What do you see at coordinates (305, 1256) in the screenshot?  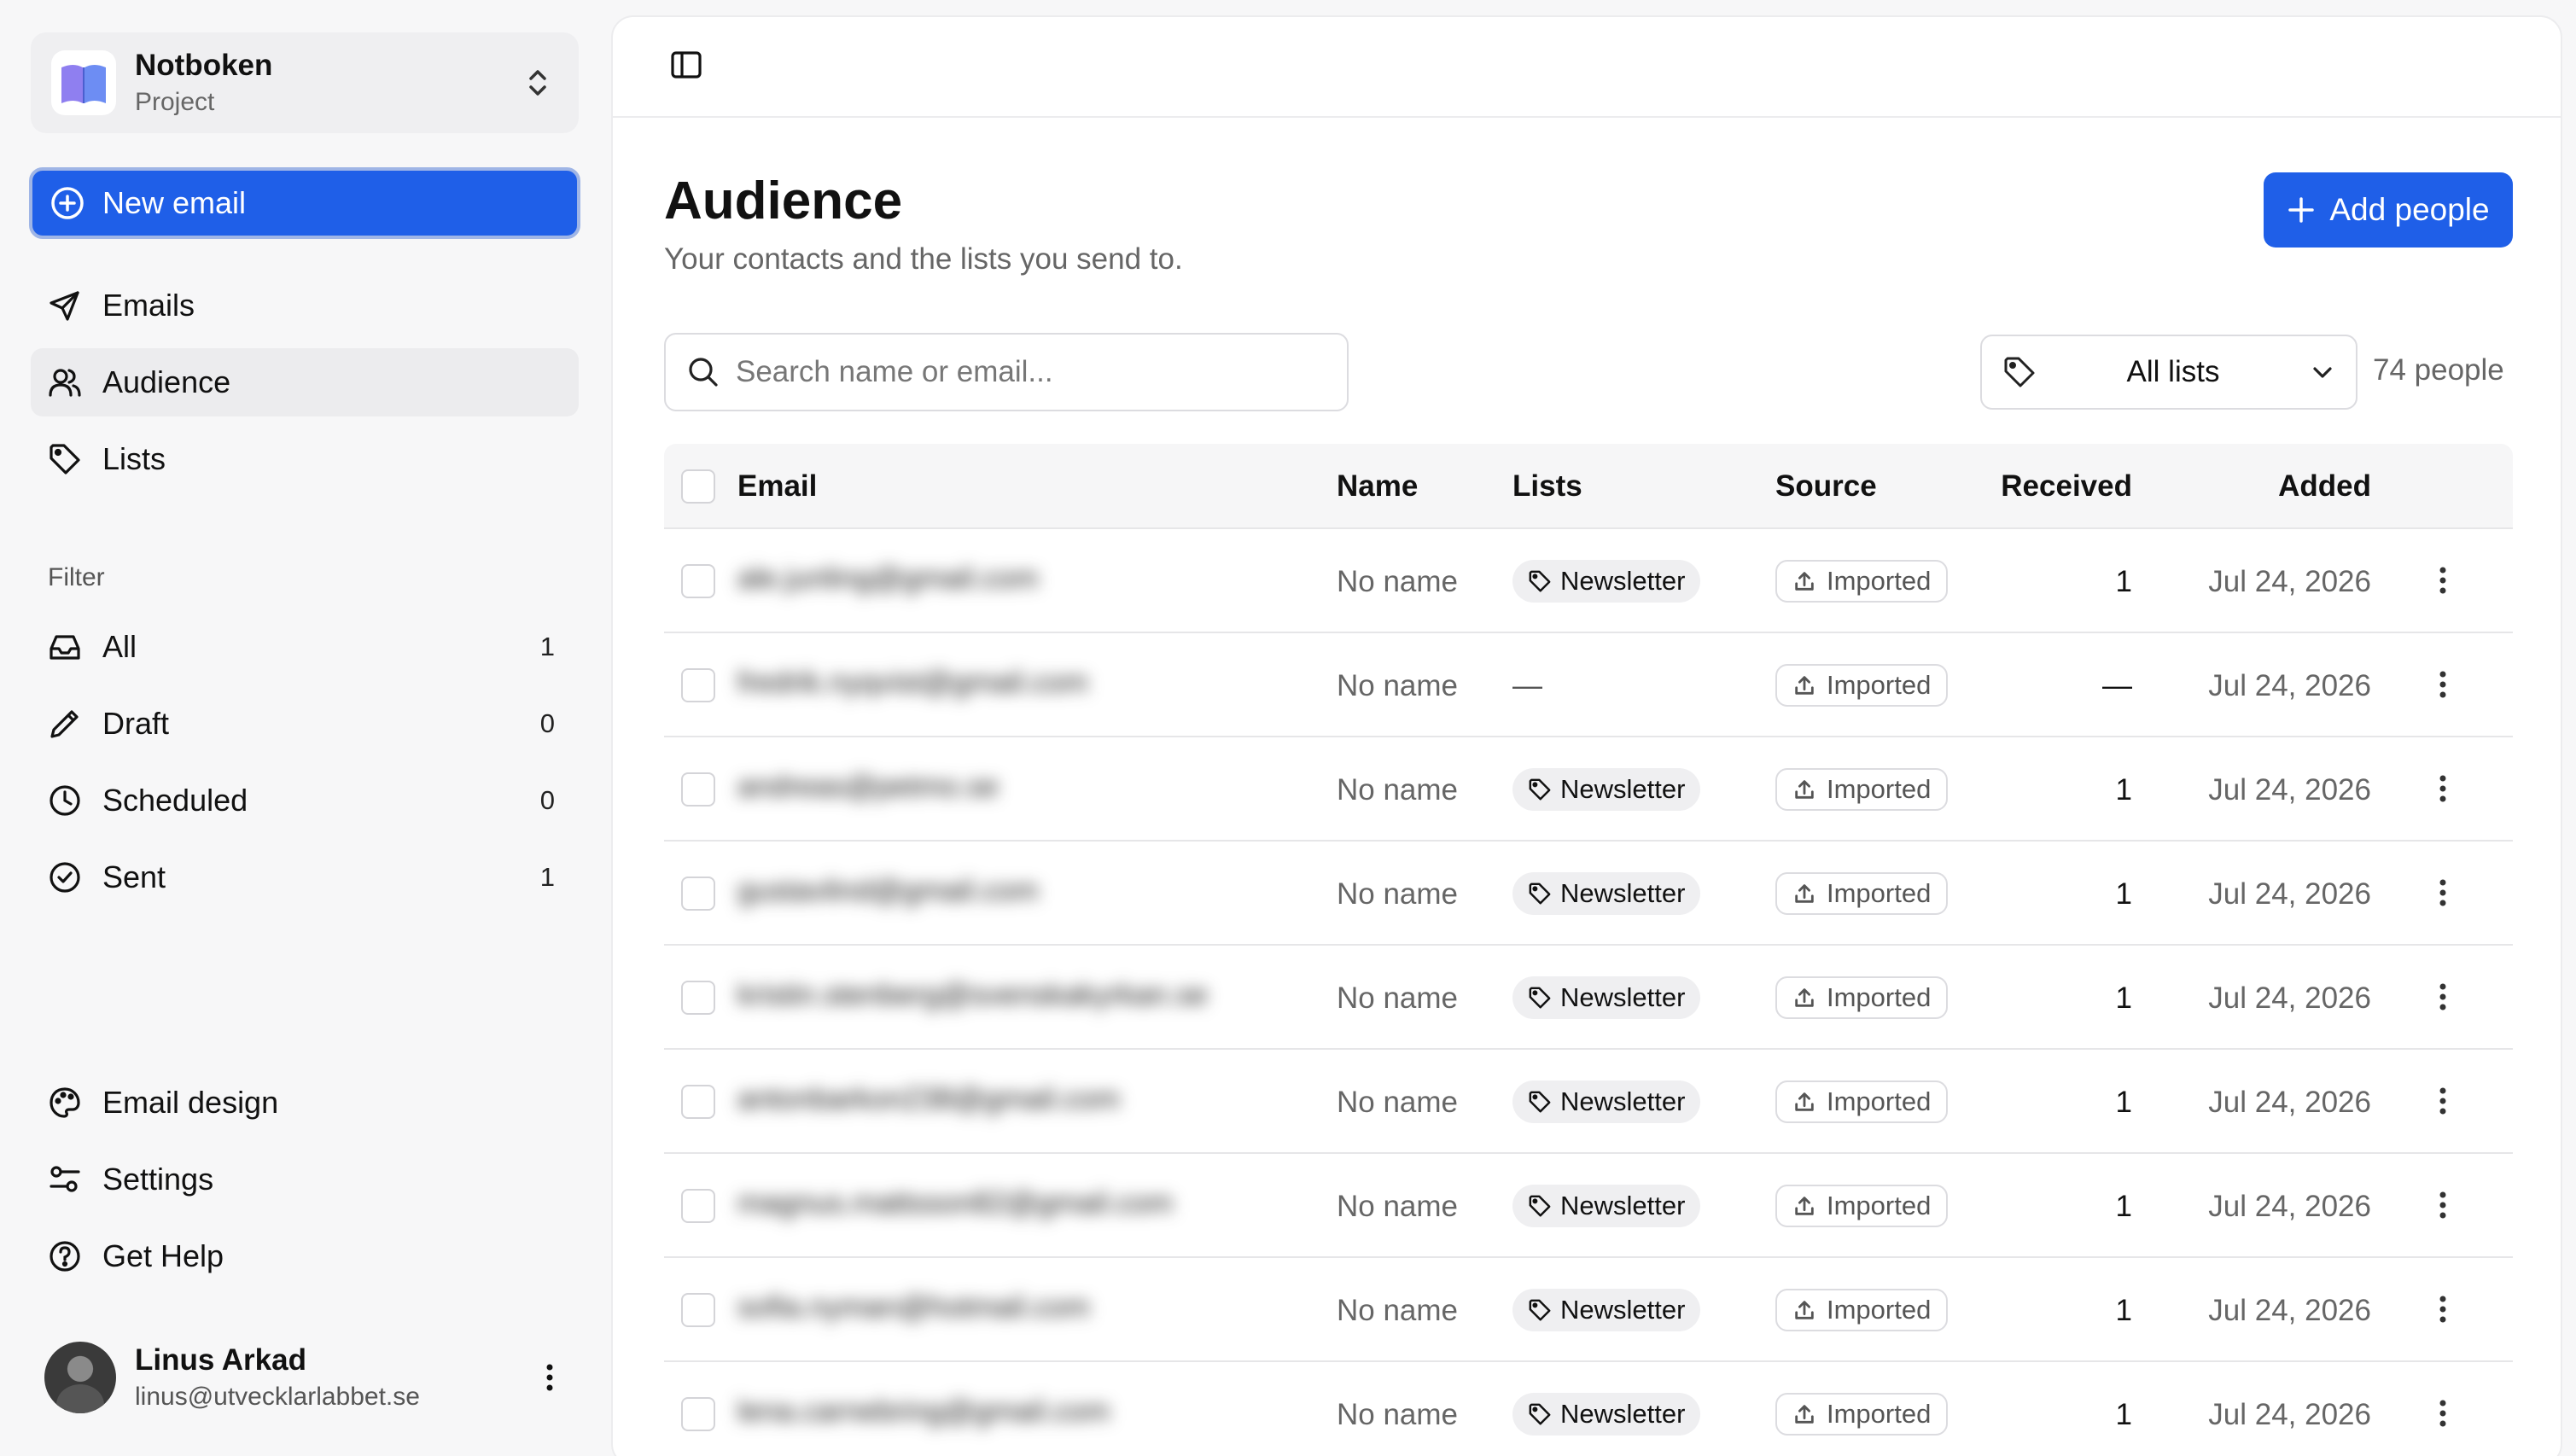 I see `nav-item-get-help: Get Help` at bounding box center [305, 1256].